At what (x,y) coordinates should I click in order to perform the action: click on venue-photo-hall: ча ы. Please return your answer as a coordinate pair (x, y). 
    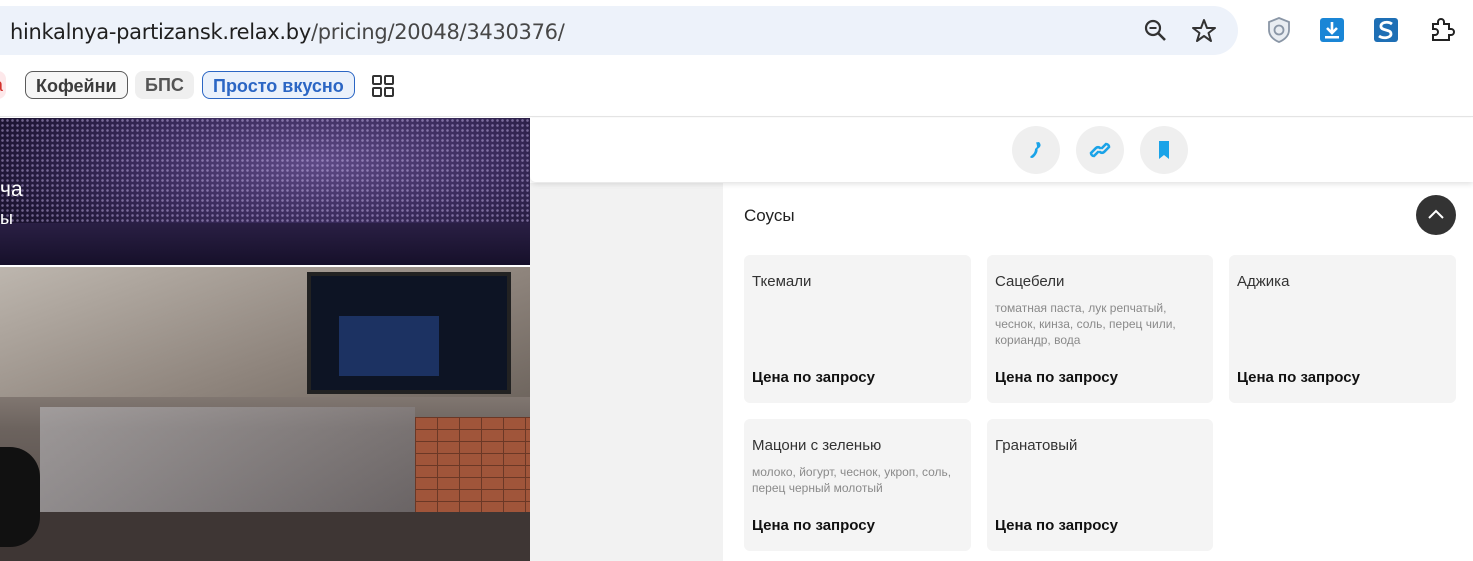
    Looking at the image, I should click on (265, 191).